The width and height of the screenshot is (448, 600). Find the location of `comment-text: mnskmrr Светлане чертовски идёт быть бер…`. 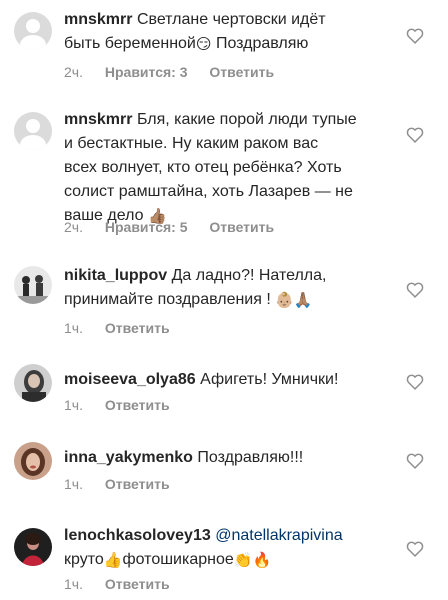

comment-text: mnskmrr Светлане чертовски идёт быть бер… is located at coordinates (222, 32).